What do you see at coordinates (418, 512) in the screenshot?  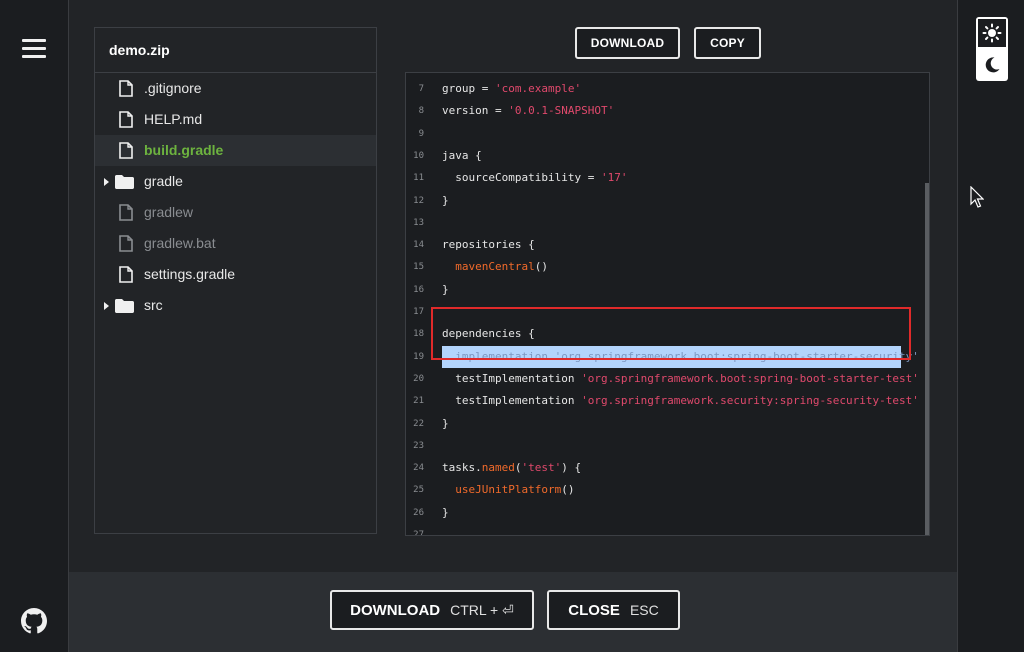 I see `line-number: 26` at bounding box center [418, 512].